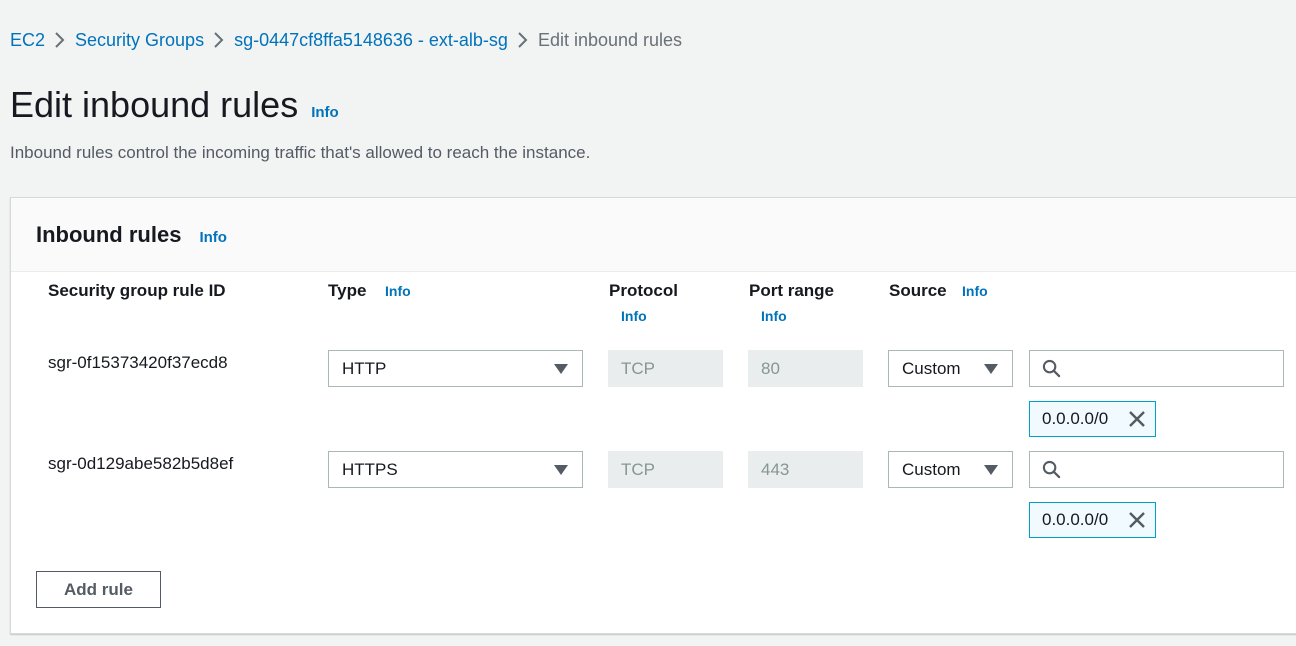 This screenshot has width=1296, height=646. What do you see at coordinates (371, 40) in the screenshot?
I see `breadcrumb-security-group-link: sg-0447cf8ffa5148636 - ext-alb-sg` at bounding box center [371, 40].